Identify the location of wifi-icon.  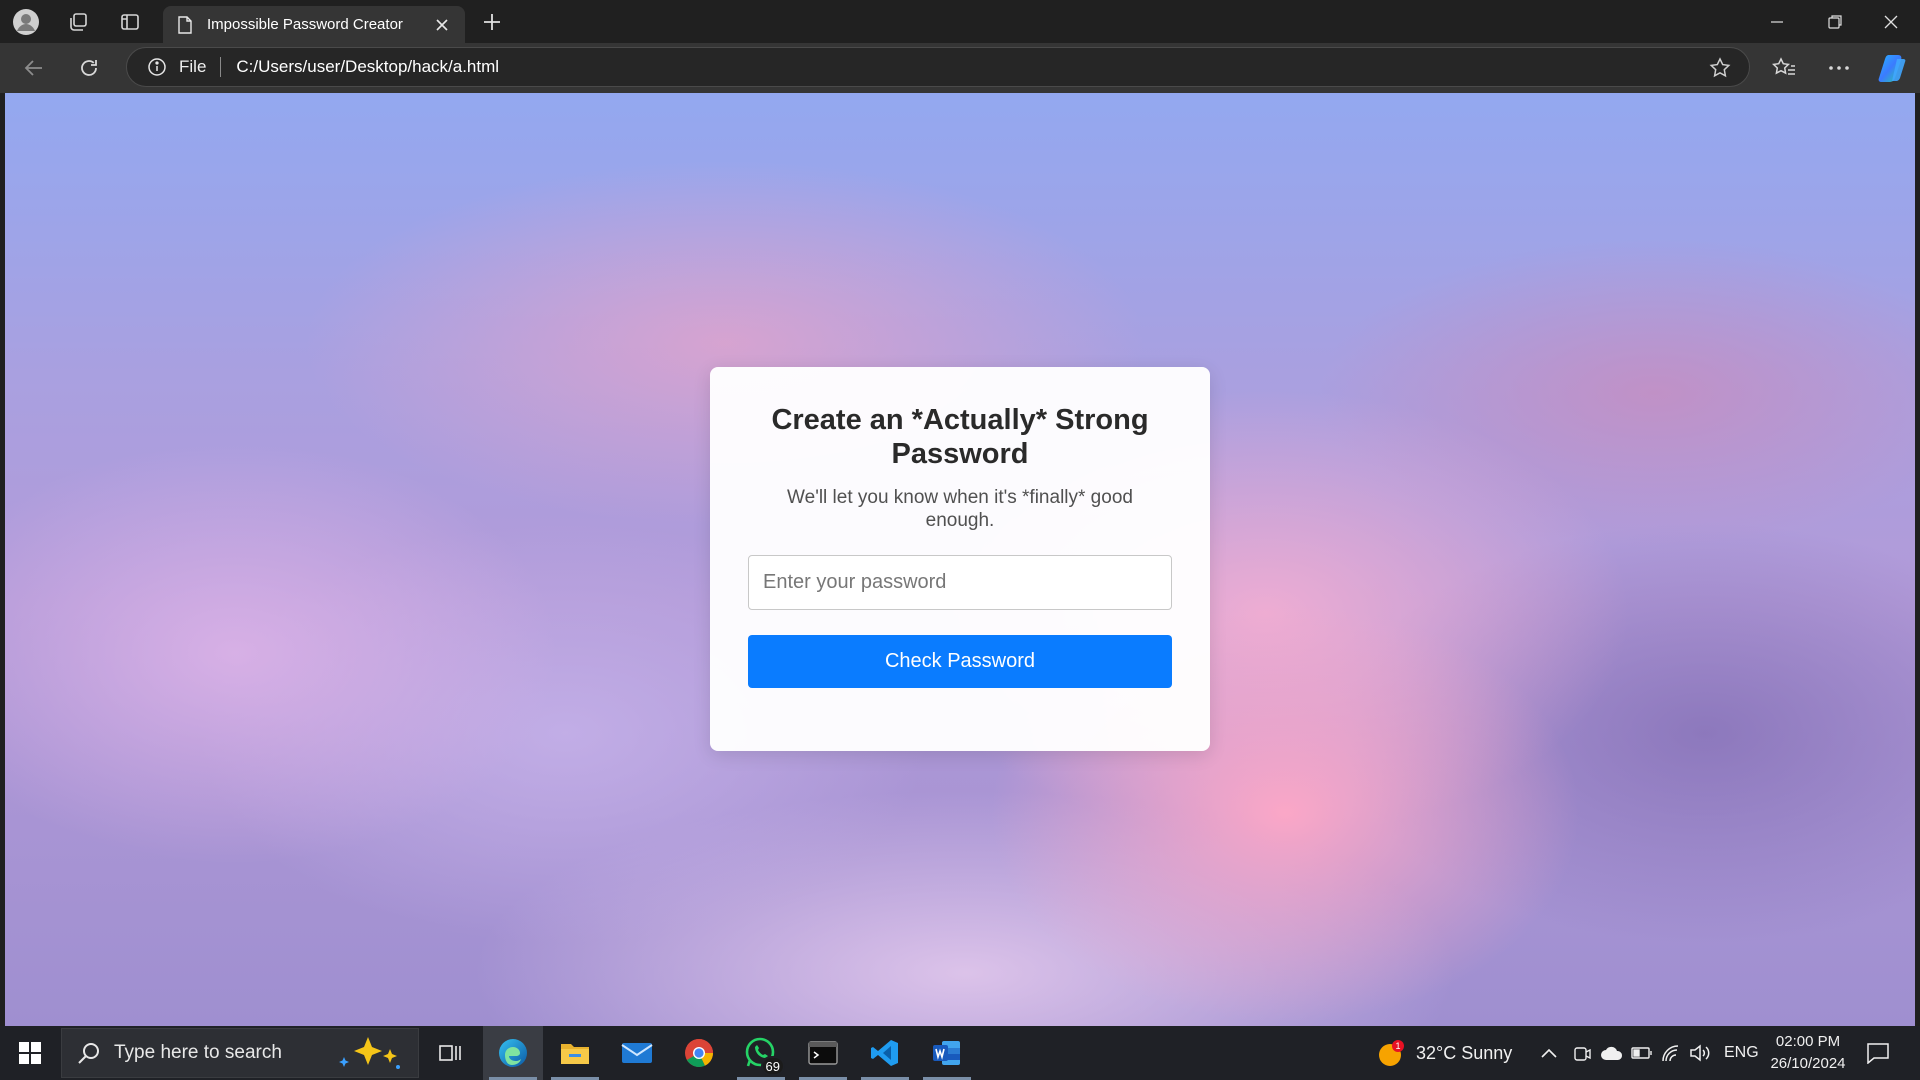
(1671, 1053).